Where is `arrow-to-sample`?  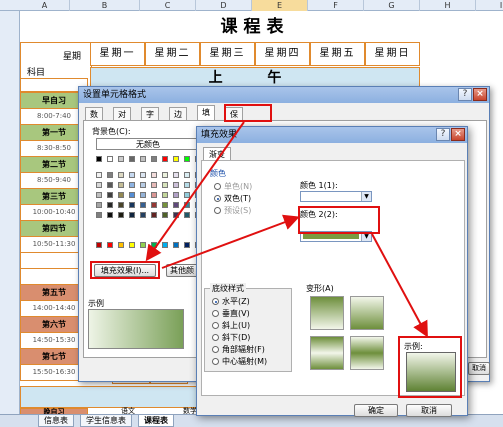 arrow-to-sample is located at coordinates (399, 285).